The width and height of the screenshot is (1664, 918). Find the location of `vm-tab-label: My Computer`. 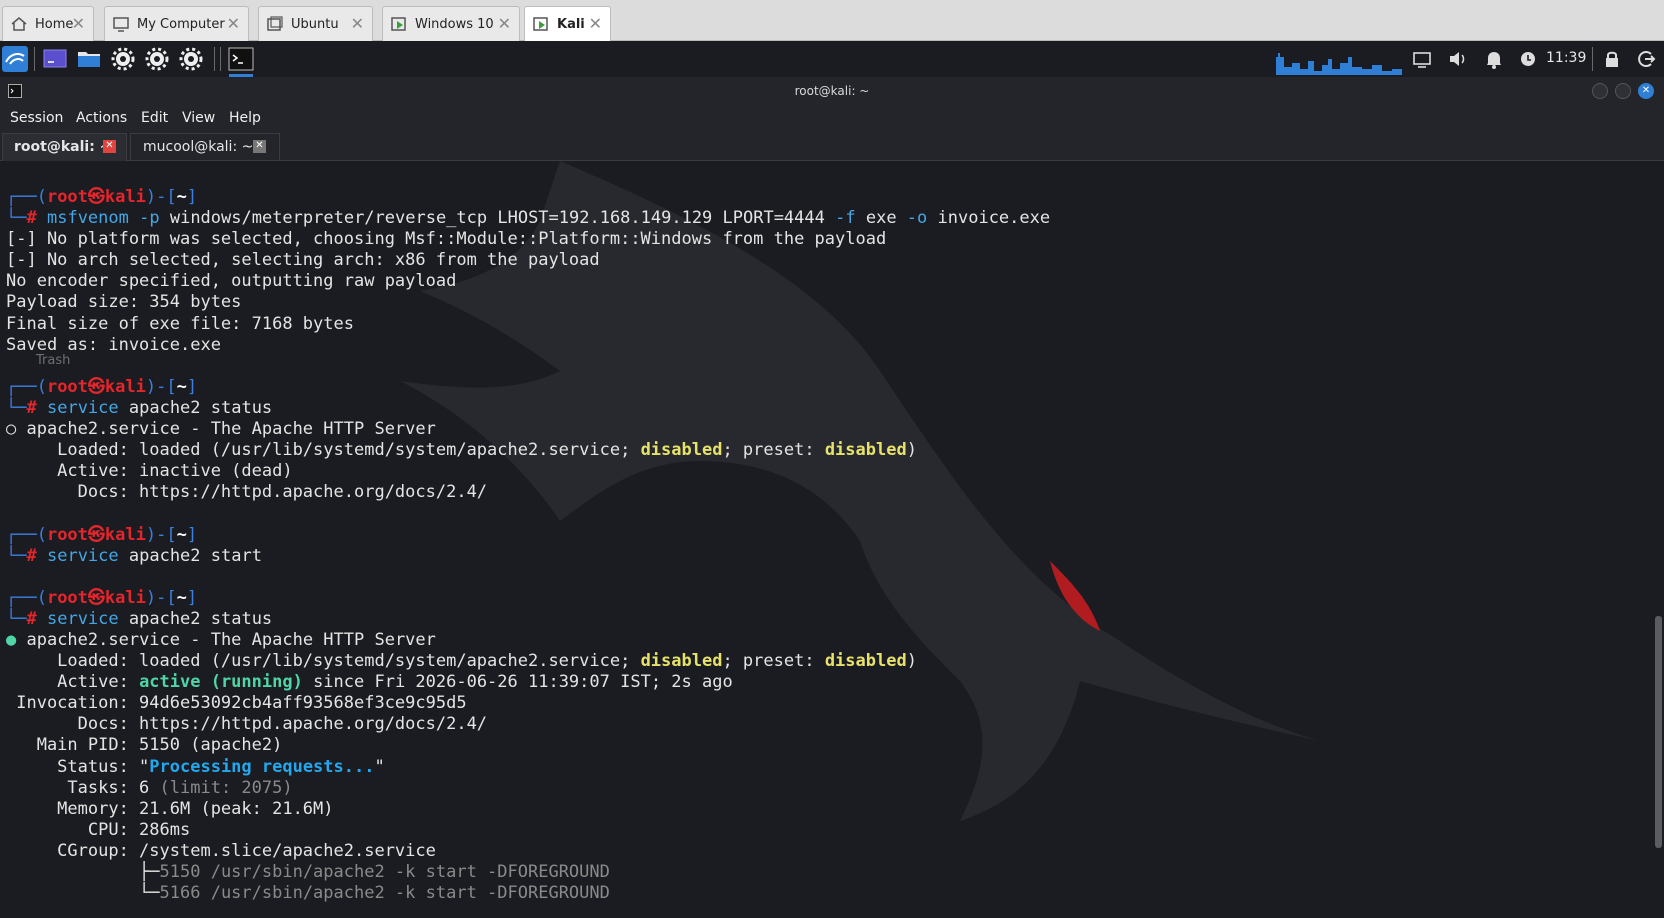

vm-tab-label: My Computer is located at coordinates (181, 24).